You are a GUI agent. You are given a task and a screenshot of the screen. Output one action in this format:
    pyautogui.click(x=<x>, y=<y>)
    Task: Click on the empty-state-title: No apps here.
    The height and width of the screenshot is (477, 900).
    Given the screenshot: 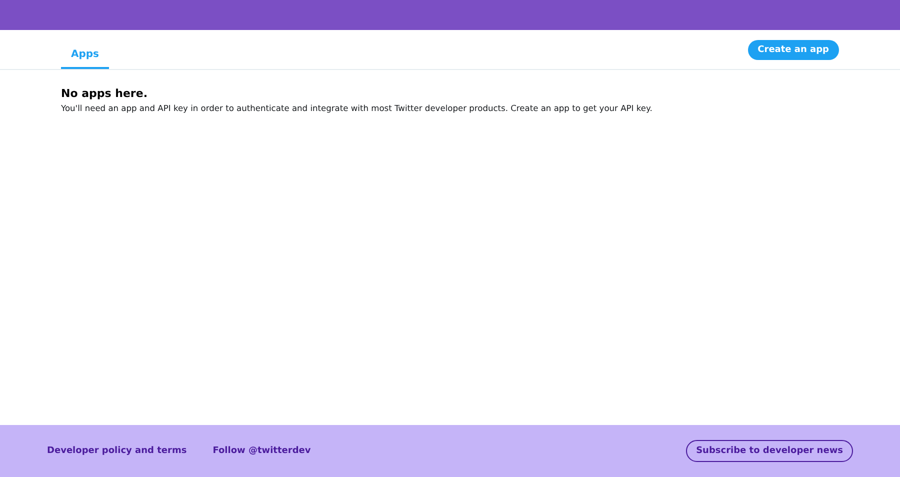 What is the action you would take?
    pyautogui.click(x=104, y=93)
    